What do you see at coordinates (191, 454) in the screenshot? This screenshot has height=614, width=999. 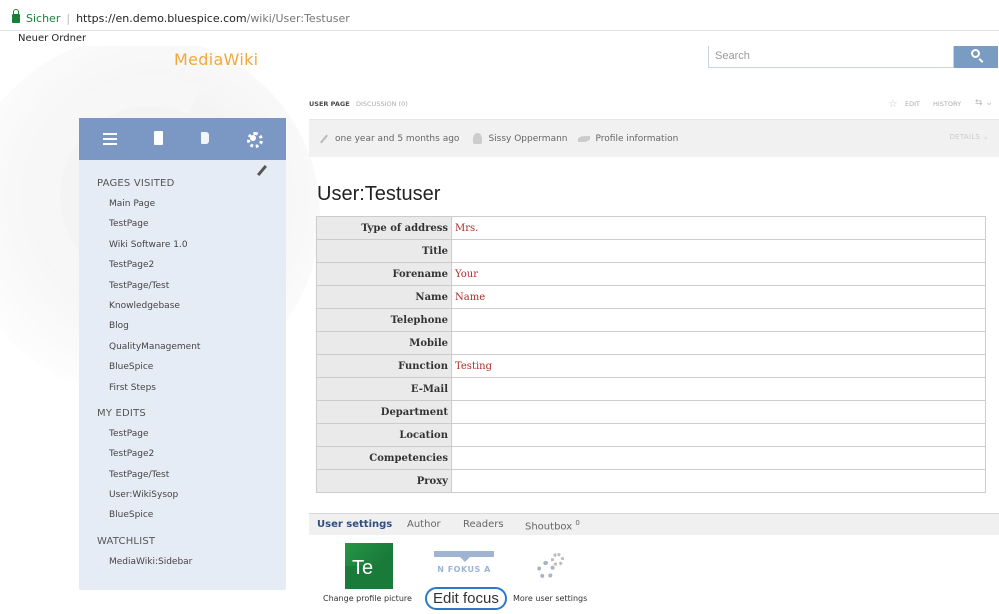 I see `sidebar-item-edit-testpage2: TestPage2` at bounding box center [191, 454].